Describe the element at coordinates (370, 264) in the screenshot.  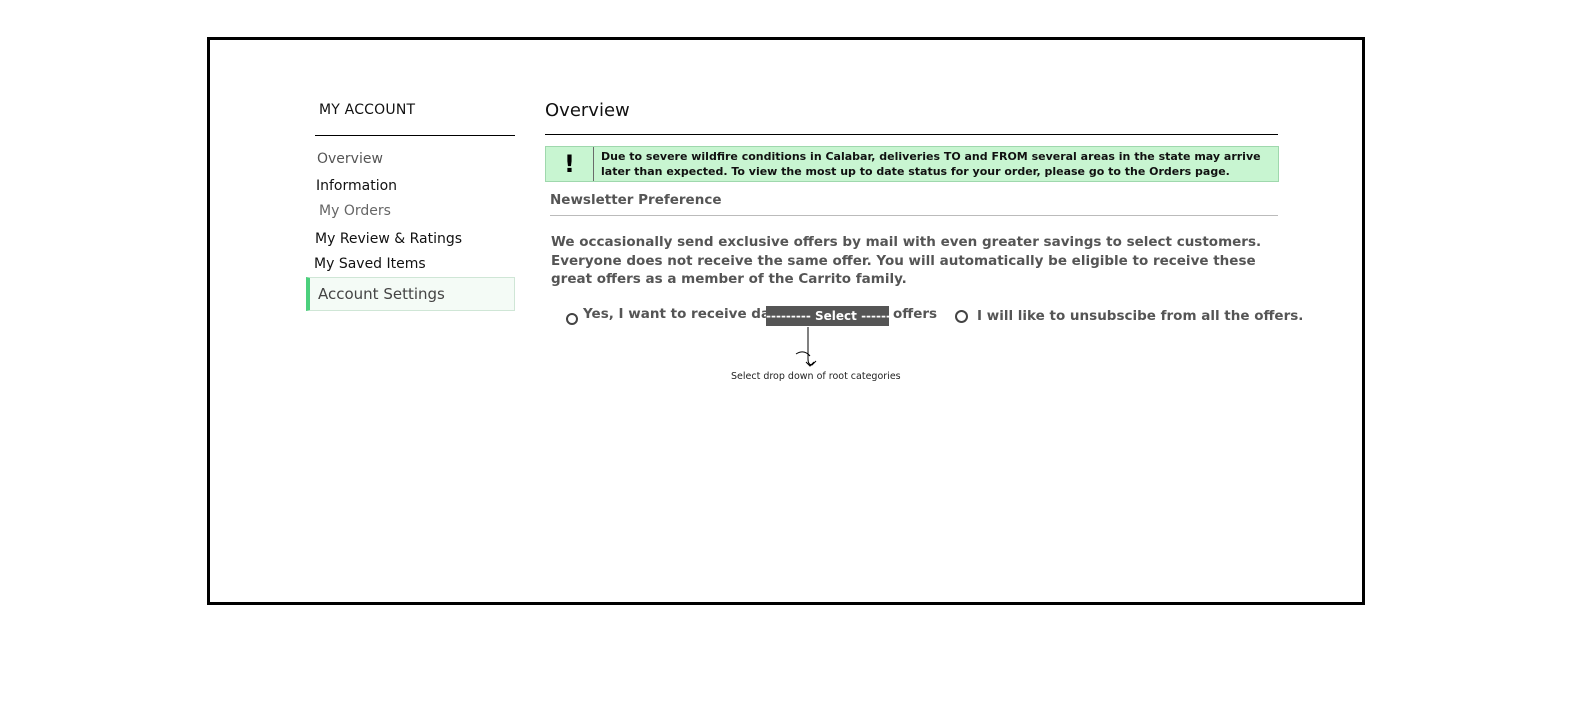
I see `sidebar-item-my-saved-items: My Saved Items` at that location.